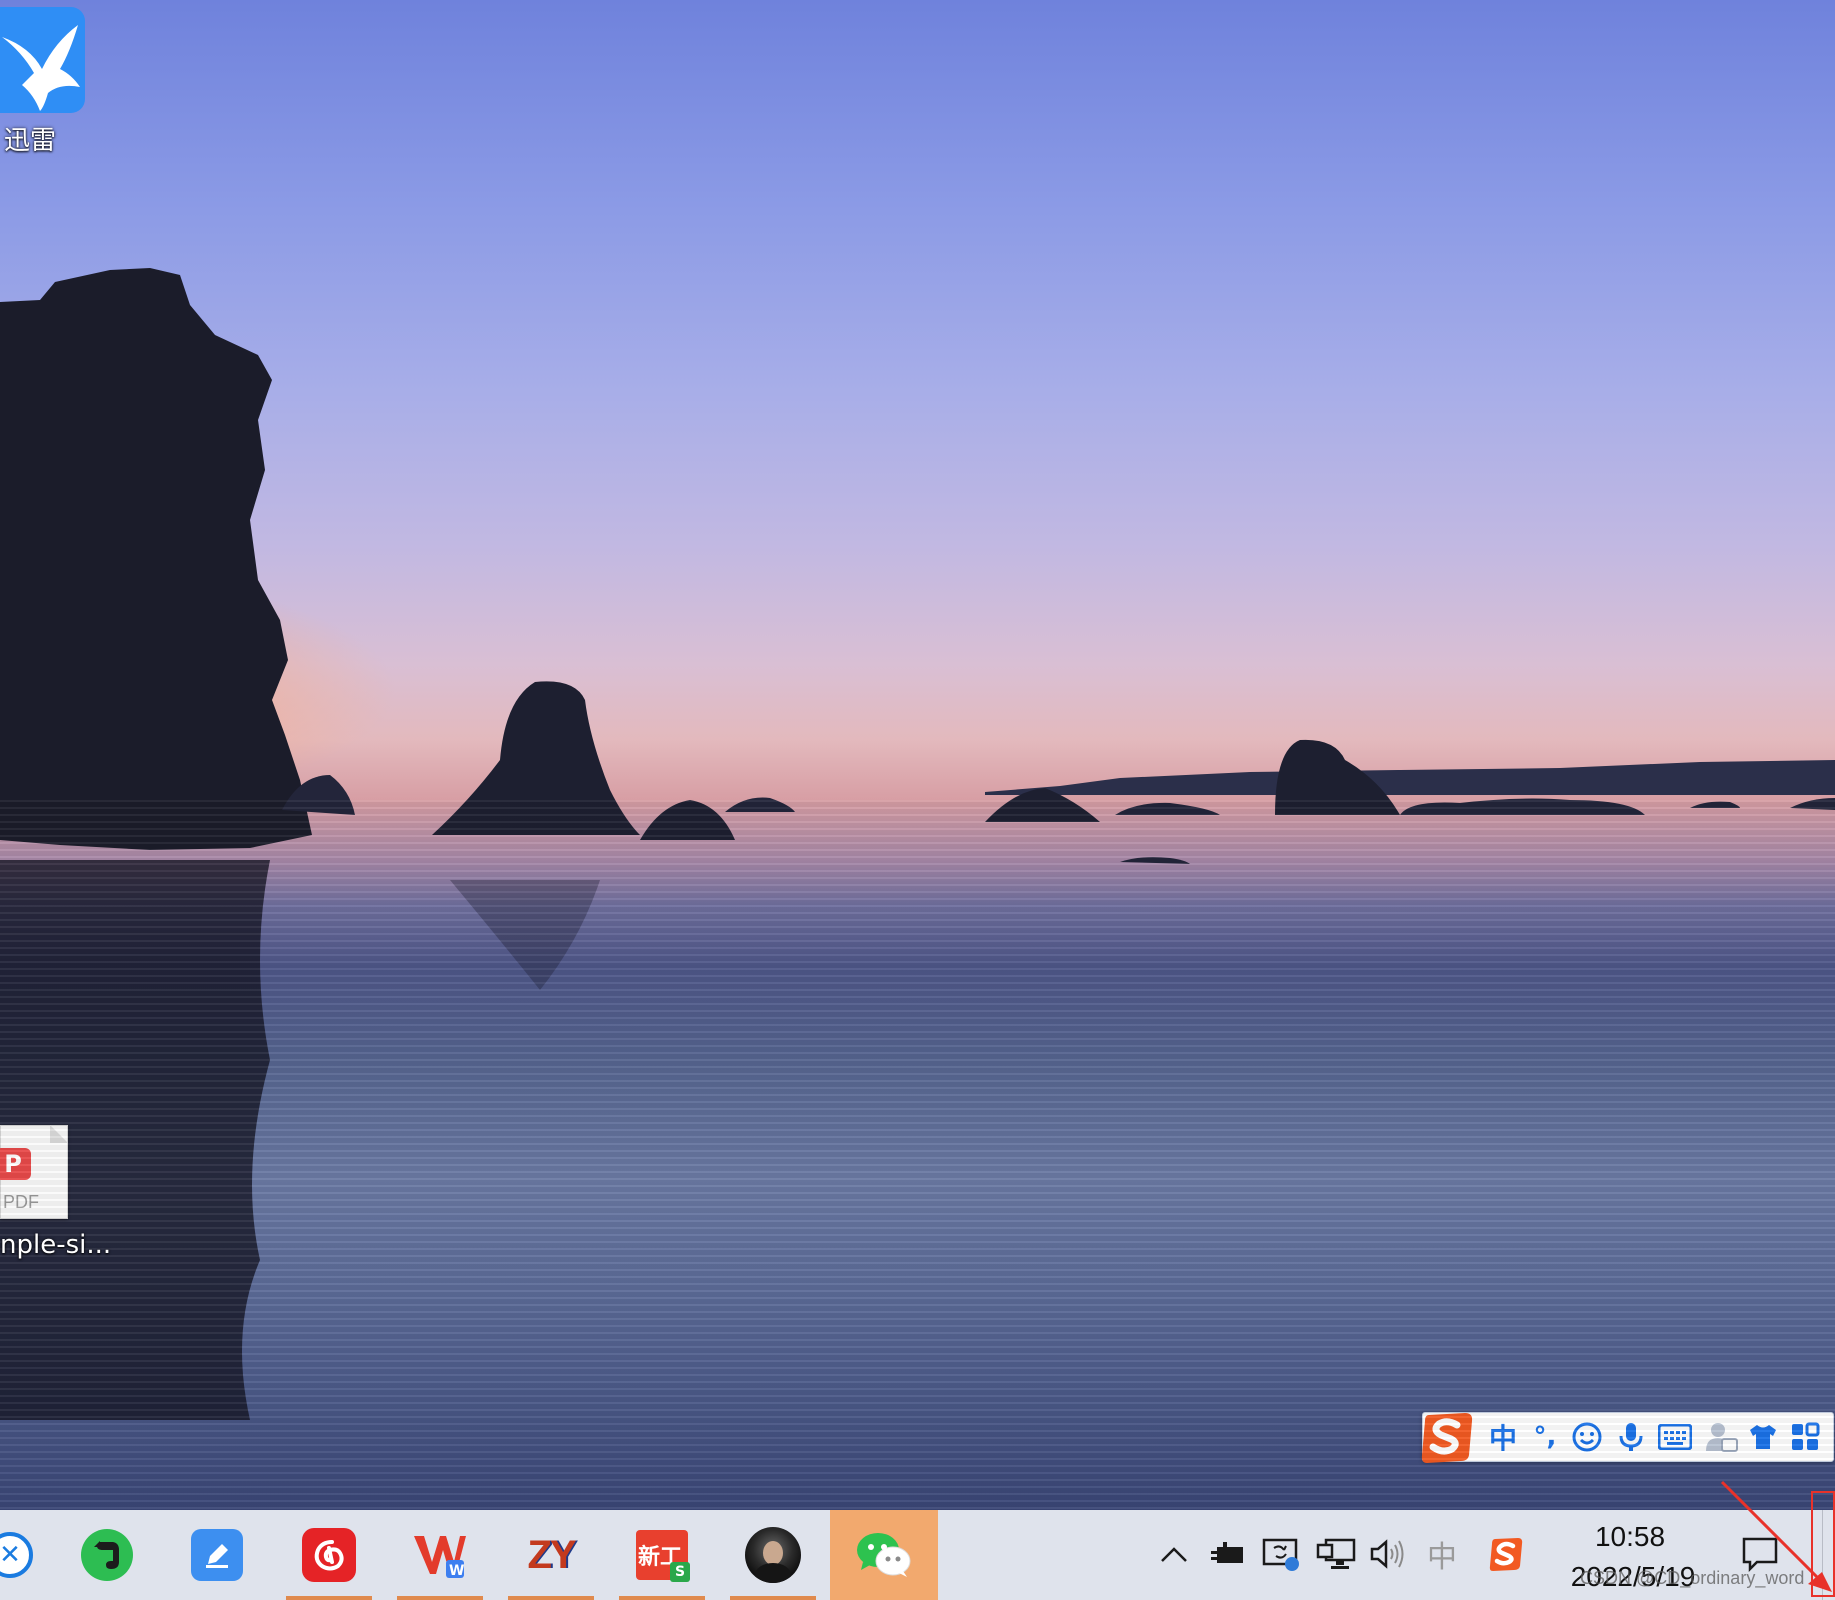 The image size is (1835, 1600). I want to click on wechat-icon, so click(884, 1555).